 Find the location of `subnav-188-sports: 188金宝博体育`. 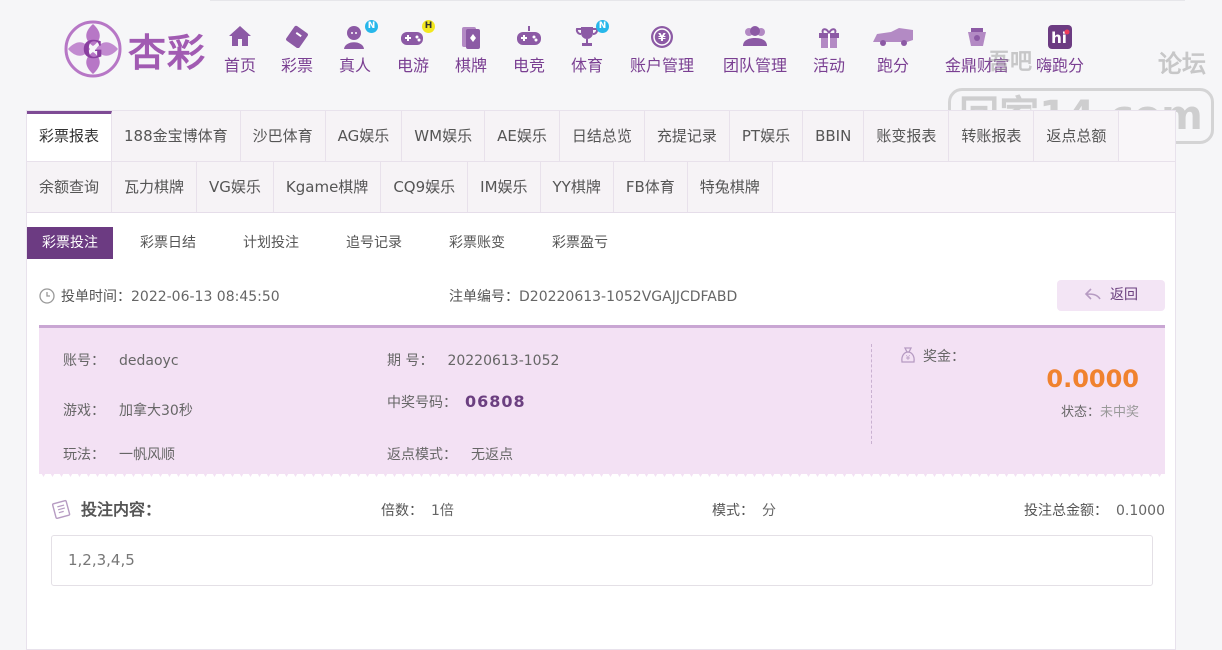

subnav-188-sports: 188金宝博体育 is located at coordinates (176, 136).